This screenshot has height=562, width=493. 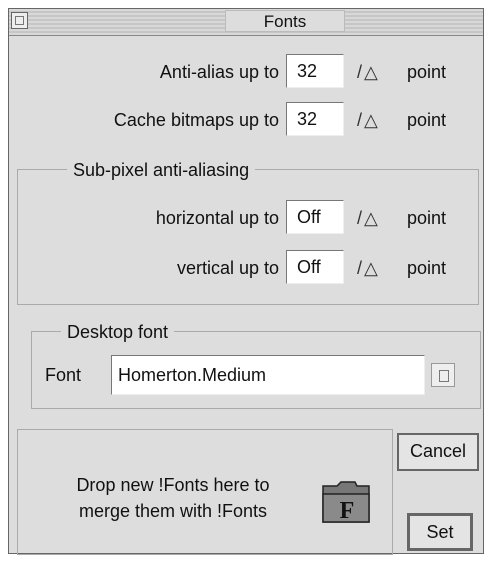 I want to click on close-icon, so click(x=19, y=20).